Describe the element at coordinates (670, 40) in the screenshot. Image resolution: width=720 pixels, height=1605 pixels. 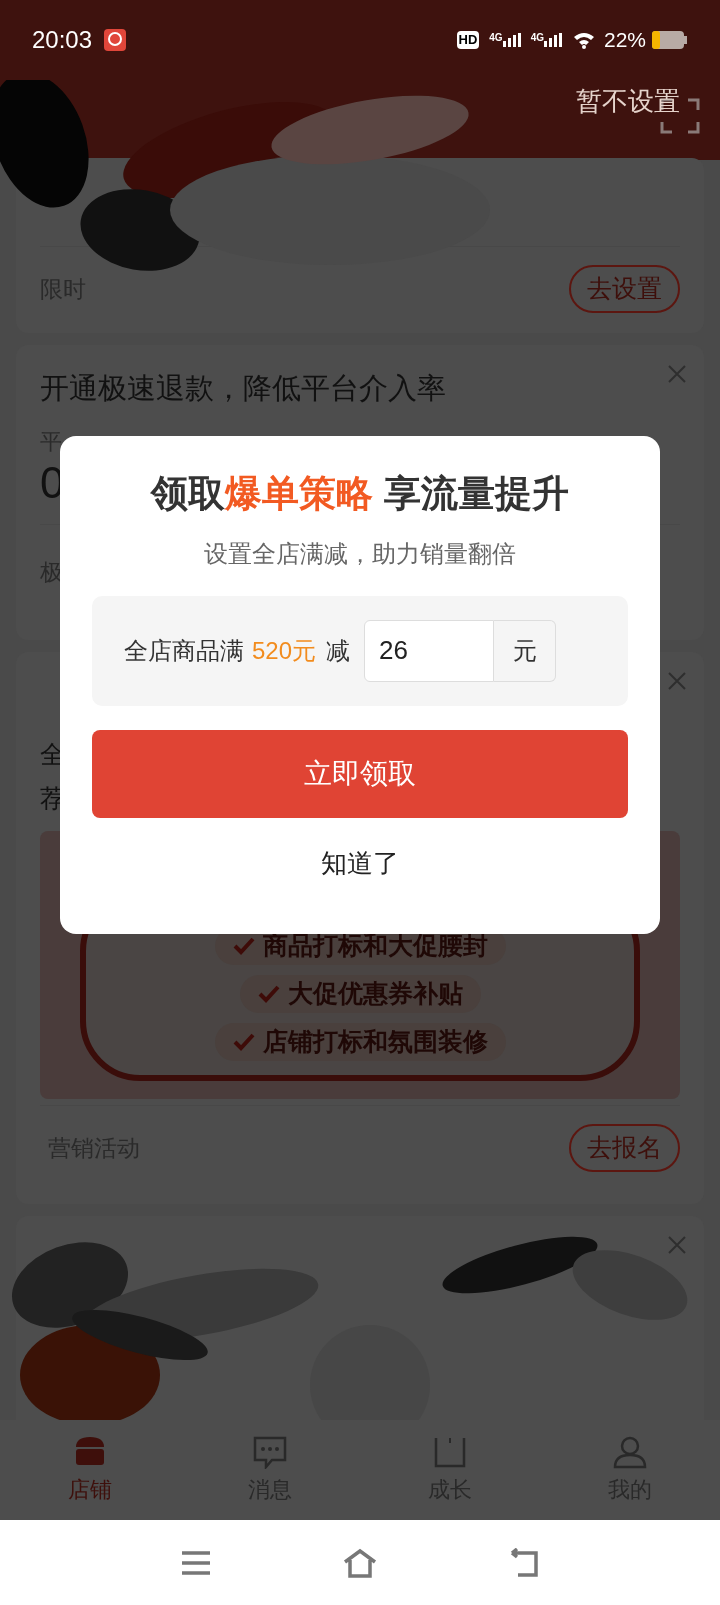
I see `battery-icon` at that location.